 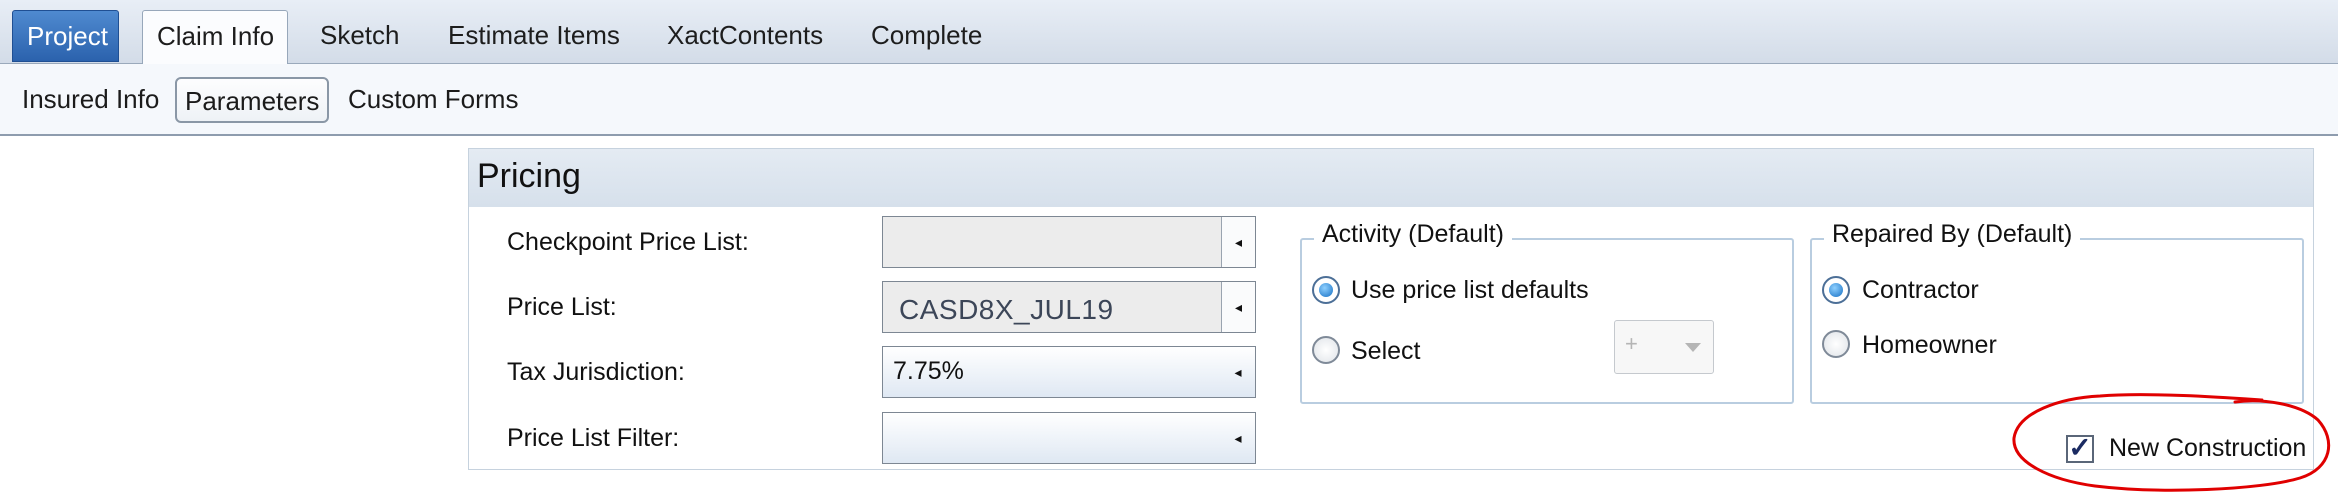 What do you see at coordinates (534, 36) in the screenshot?
I see `tab-estimate-items: Estimate Items` at bounding box center [534, 36].